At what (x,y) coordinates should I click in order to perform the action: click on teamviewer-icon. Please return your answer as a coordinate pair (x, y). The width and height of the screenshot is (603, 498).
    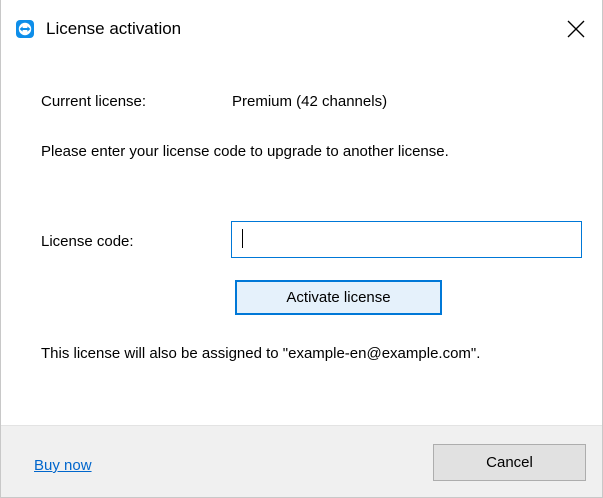
    Looking at the image, I should click on (25, 29).